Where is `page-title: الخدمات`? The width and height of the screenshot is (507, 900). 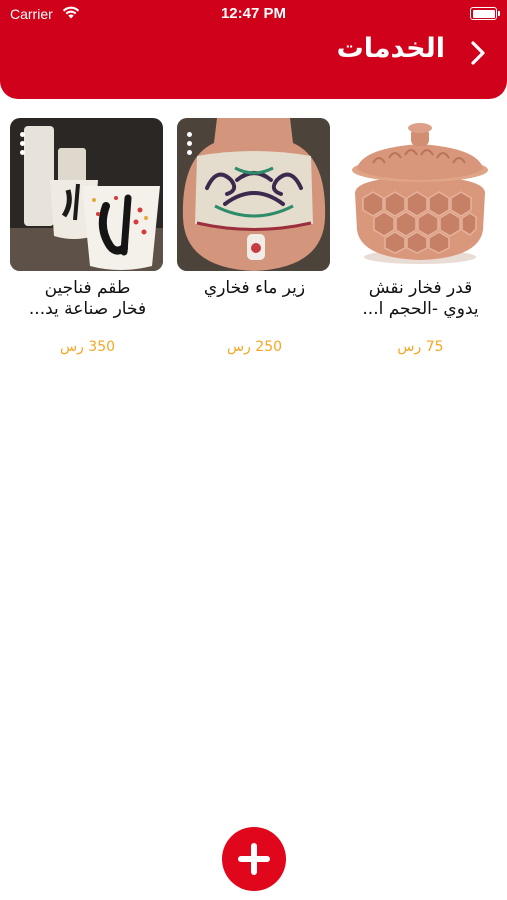
page-title: الخدمات is located at coordinates (390, 48).